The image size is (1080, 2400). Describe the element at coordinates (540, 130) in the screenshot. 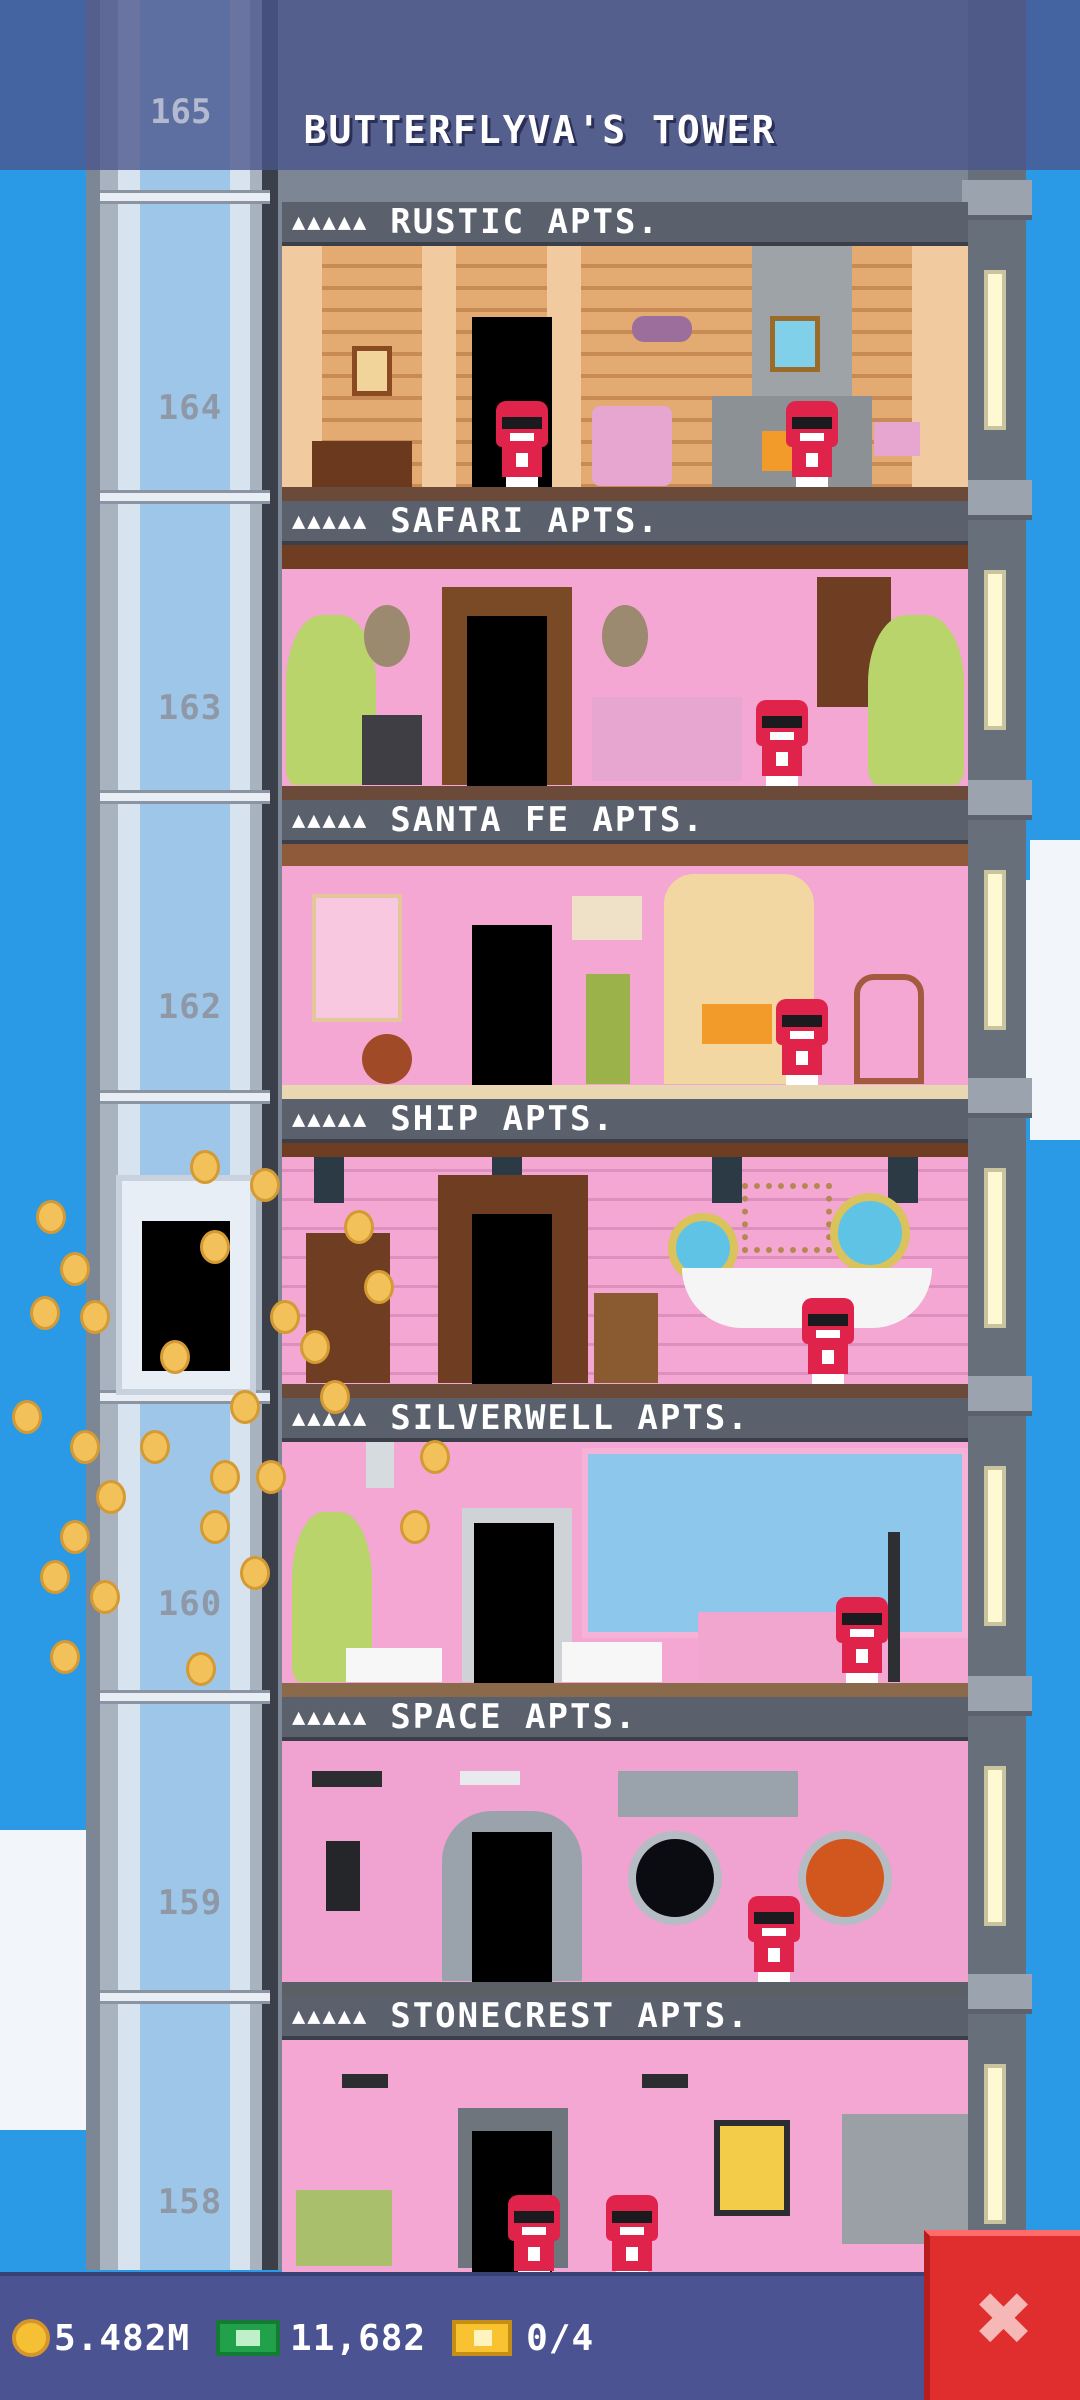

I see `tower-title: BUTTERFLYVA'S TOWER` at that location.